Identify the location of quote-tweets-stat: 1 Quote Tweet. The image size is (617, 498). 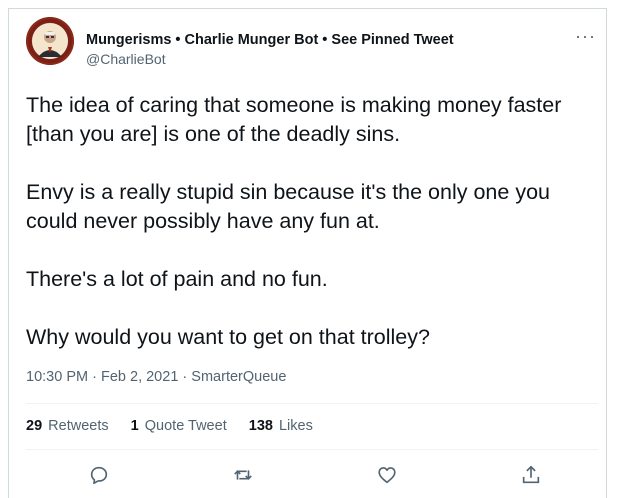
(179, 426).